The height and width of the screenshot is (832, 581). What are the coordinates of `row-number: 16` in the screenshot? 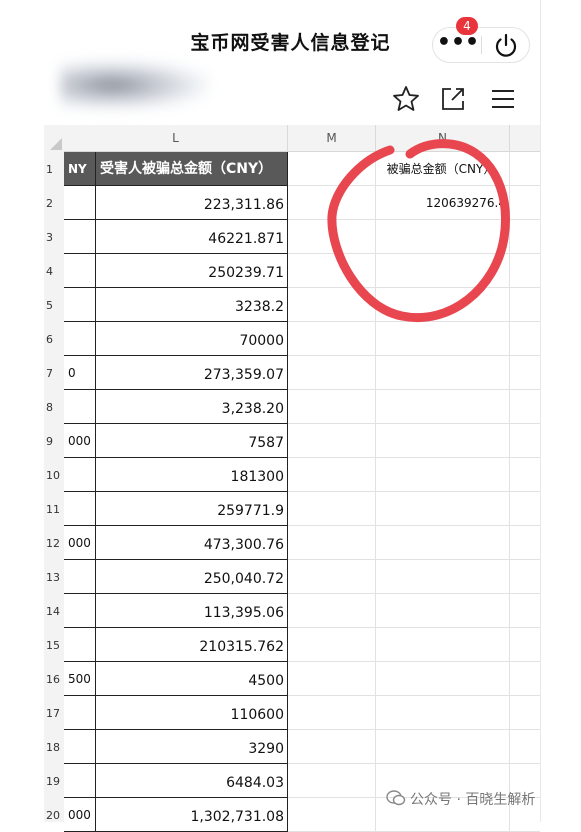 It's located at (54, 679).